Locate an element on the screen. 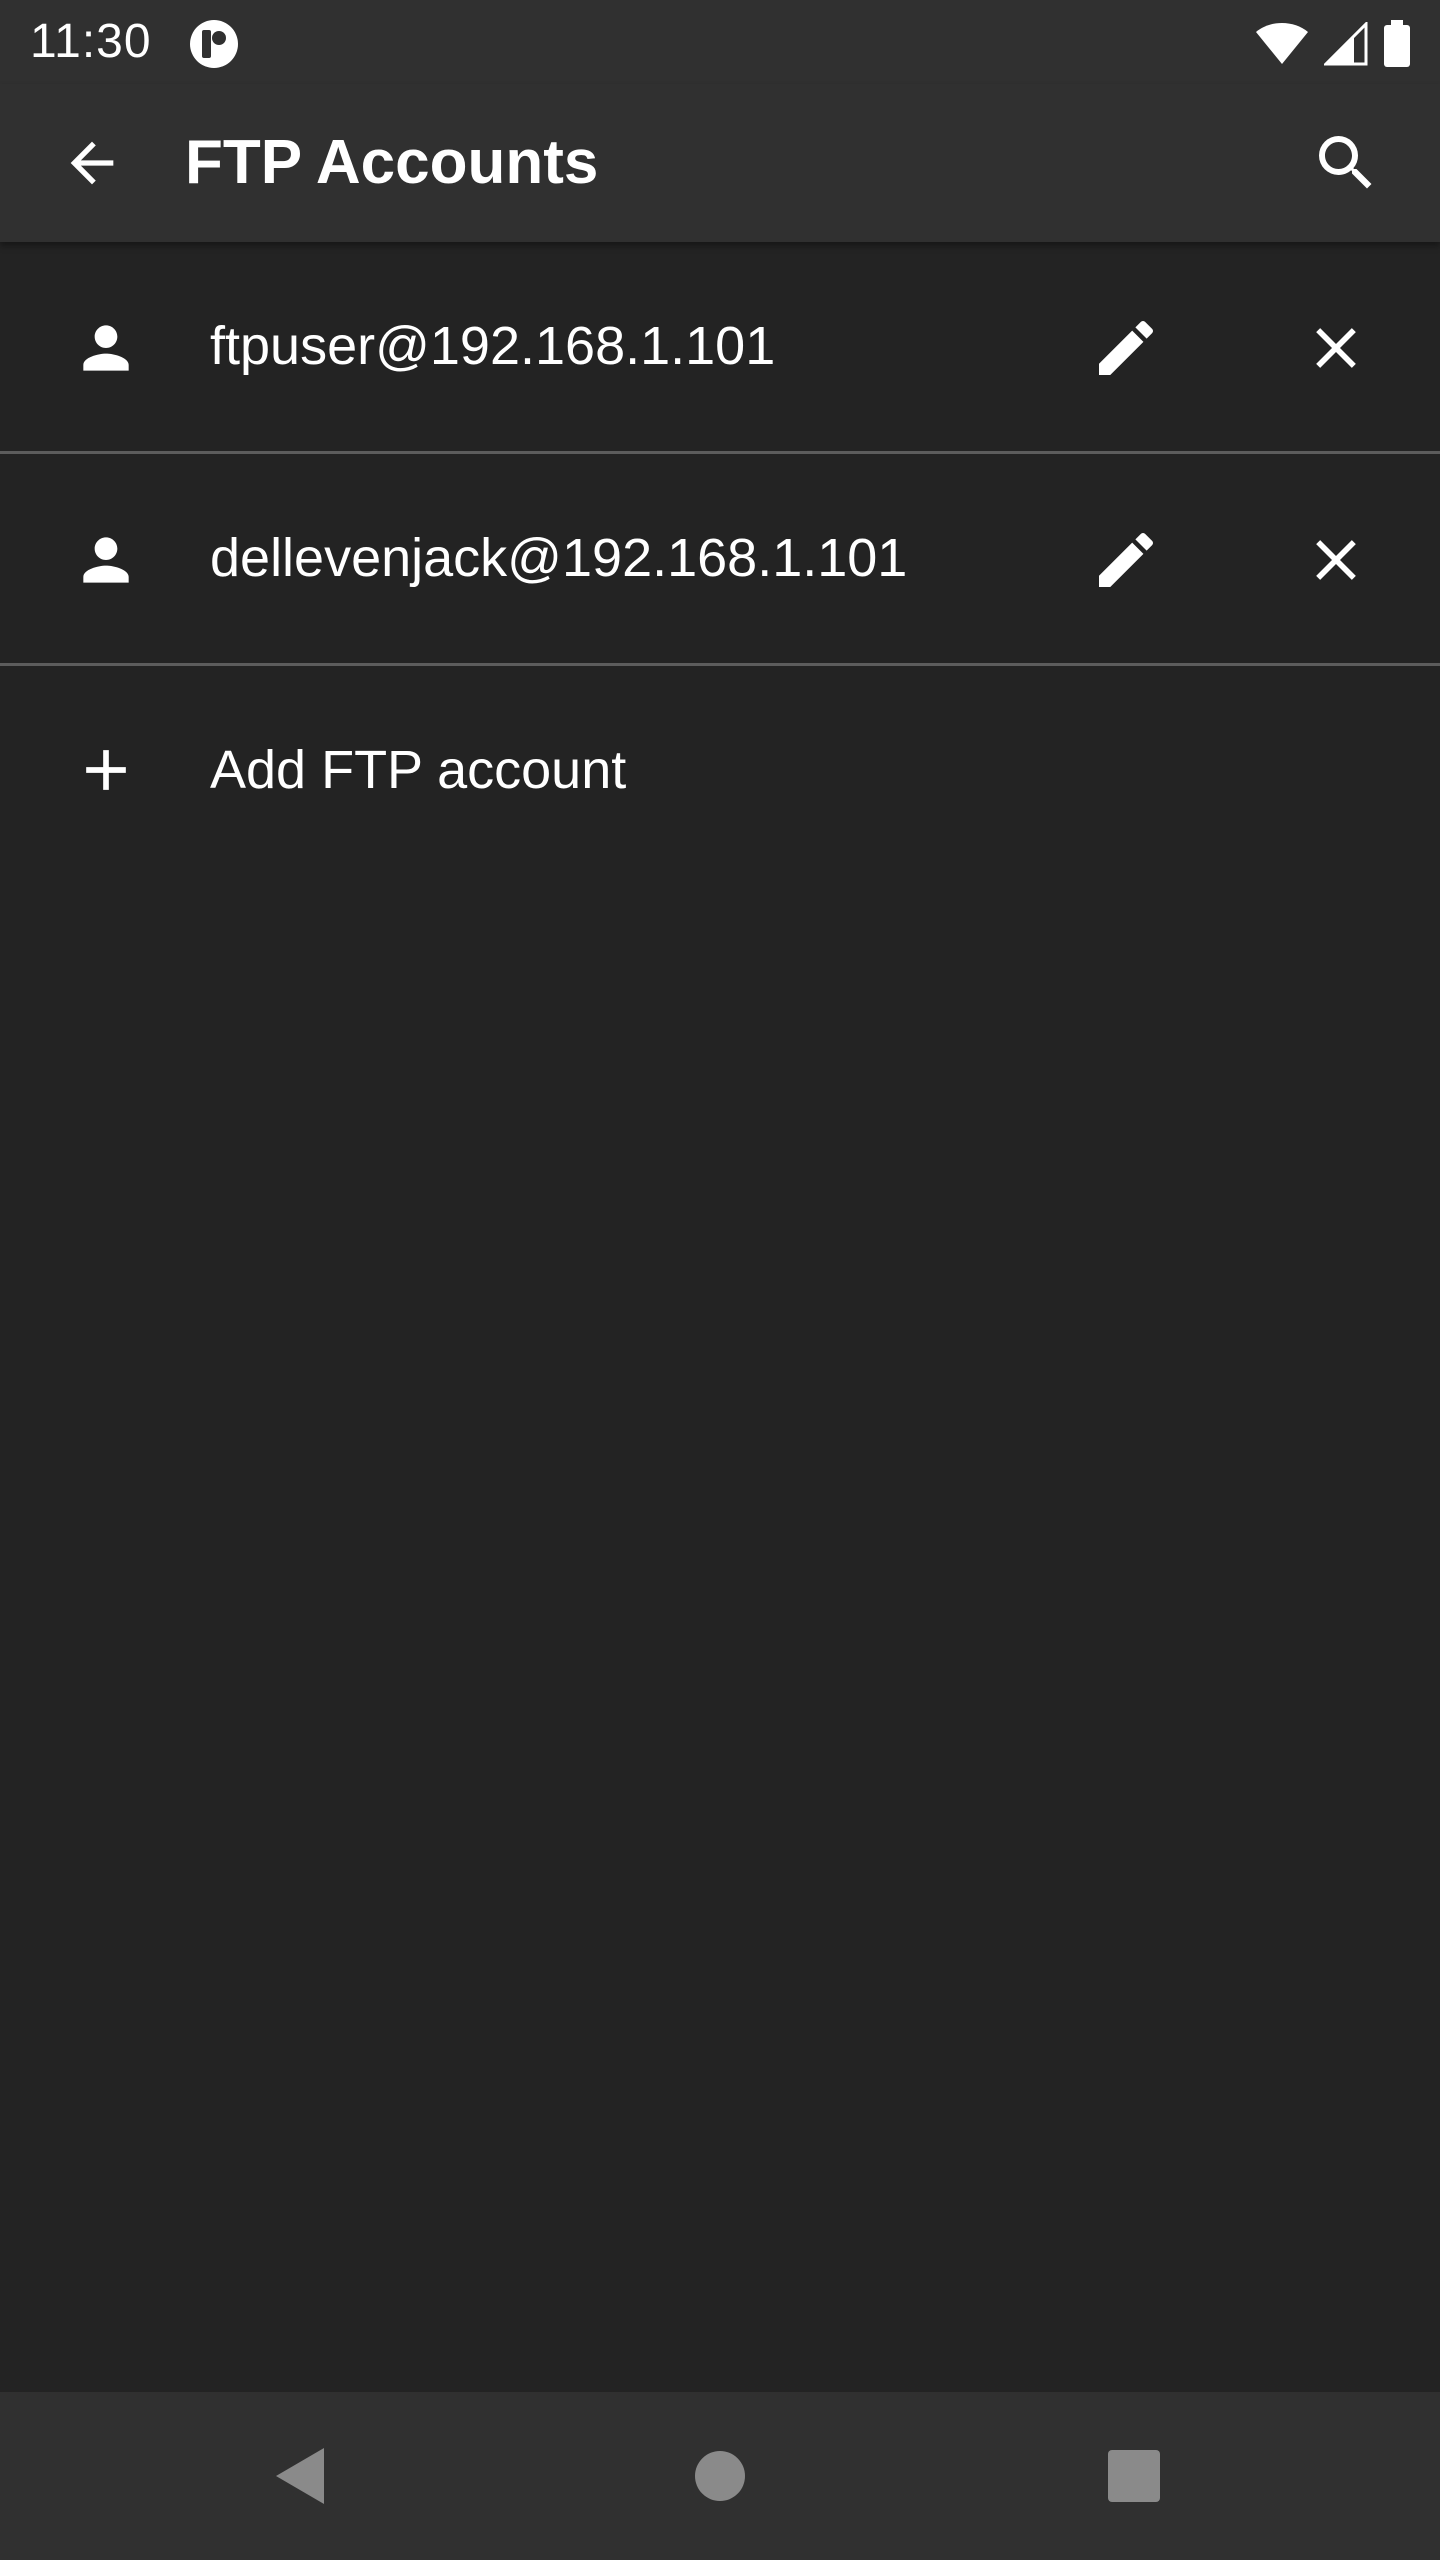  account-row: ftpuser@192.168.1.101 is located at coordinates (720, 348).